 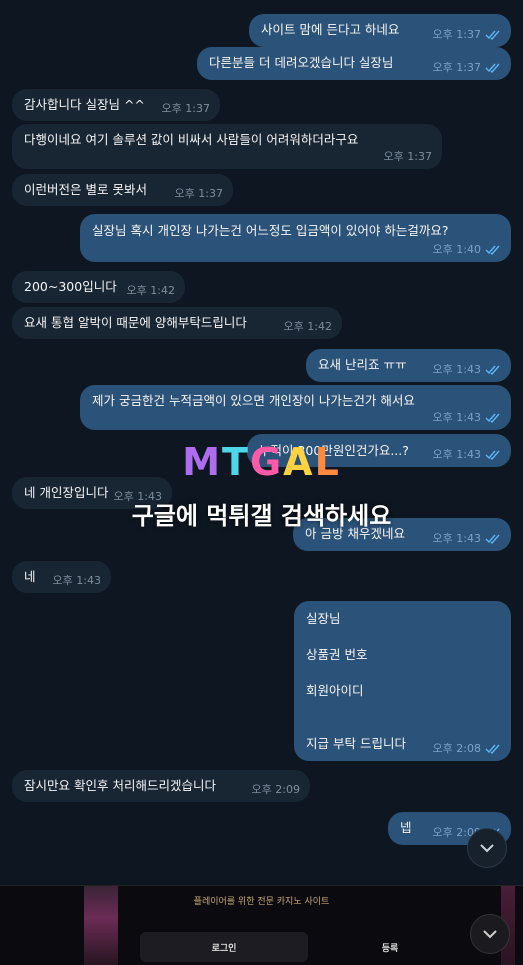 I want to click on message-meta: 오후 1:40, so click(x=467, y=249).